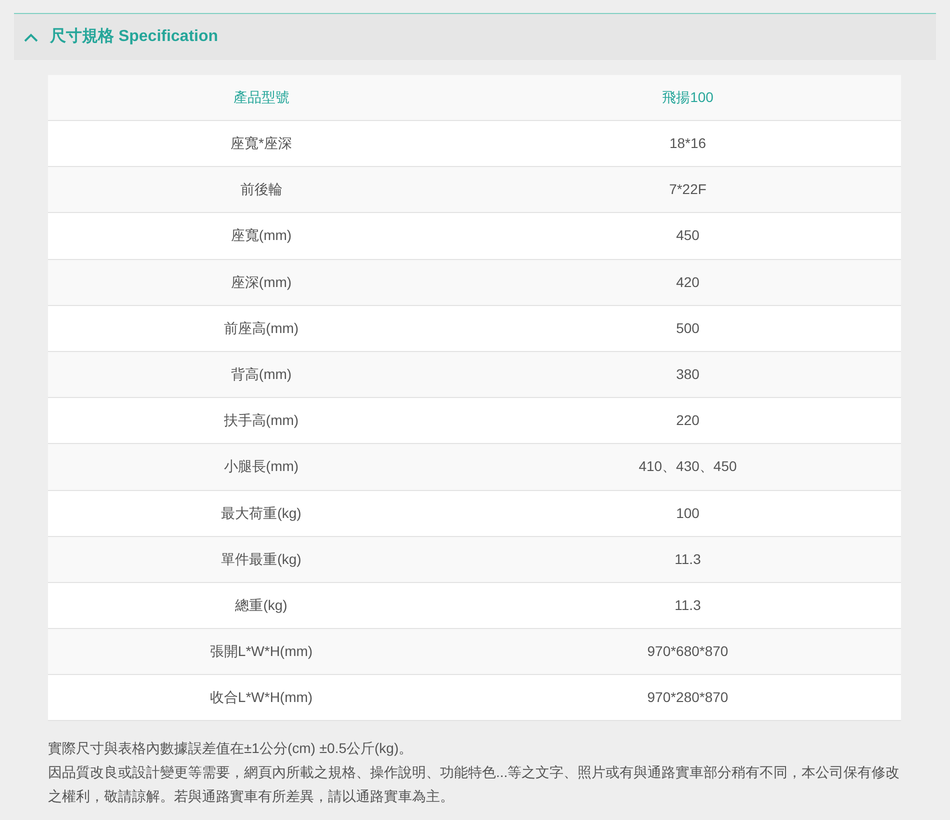 The height and width of the screenshot is (820, 950). What do you see at coordinates (688, 466) in the screenshot?
I see `table-cell-text: 410、430、450` at bounding box center [688, 466].